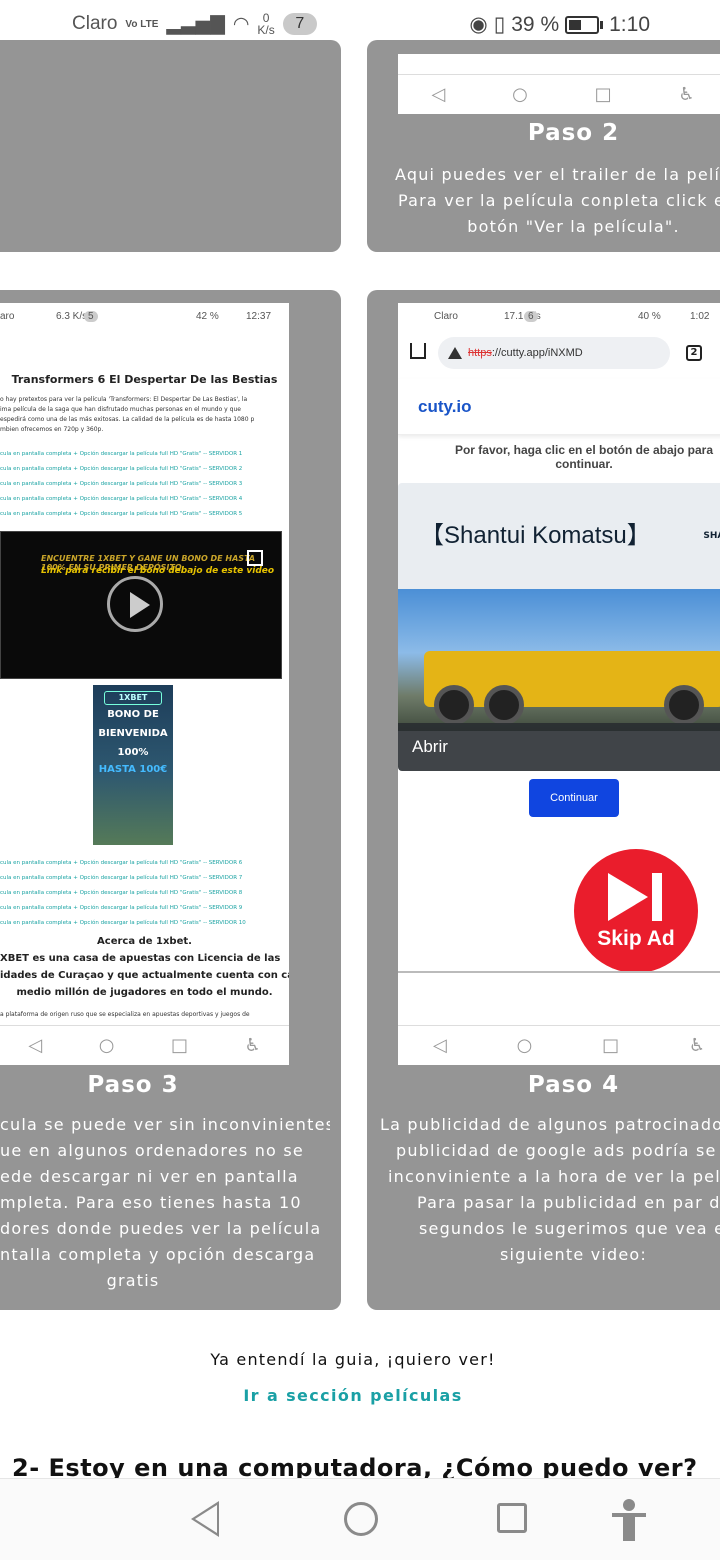 Image resolution: width=720 pixels, height=1560 pixels. Describe the element at coordinates (195, 24) in the screenshot. I see `signal-icon: ▂▃▅▇` at that location.